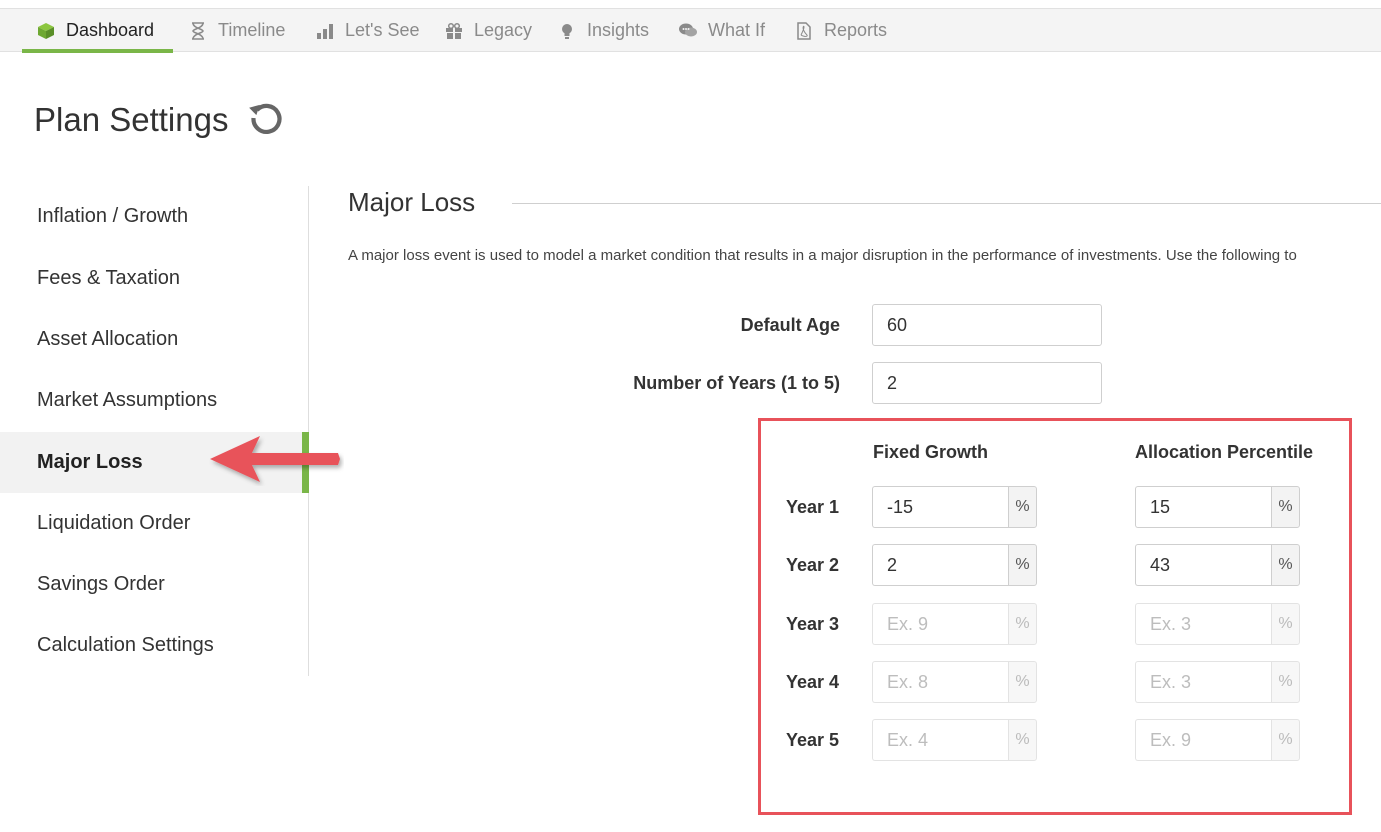  I want to click on year-5-allocation-group: %, so click(1217, 740).